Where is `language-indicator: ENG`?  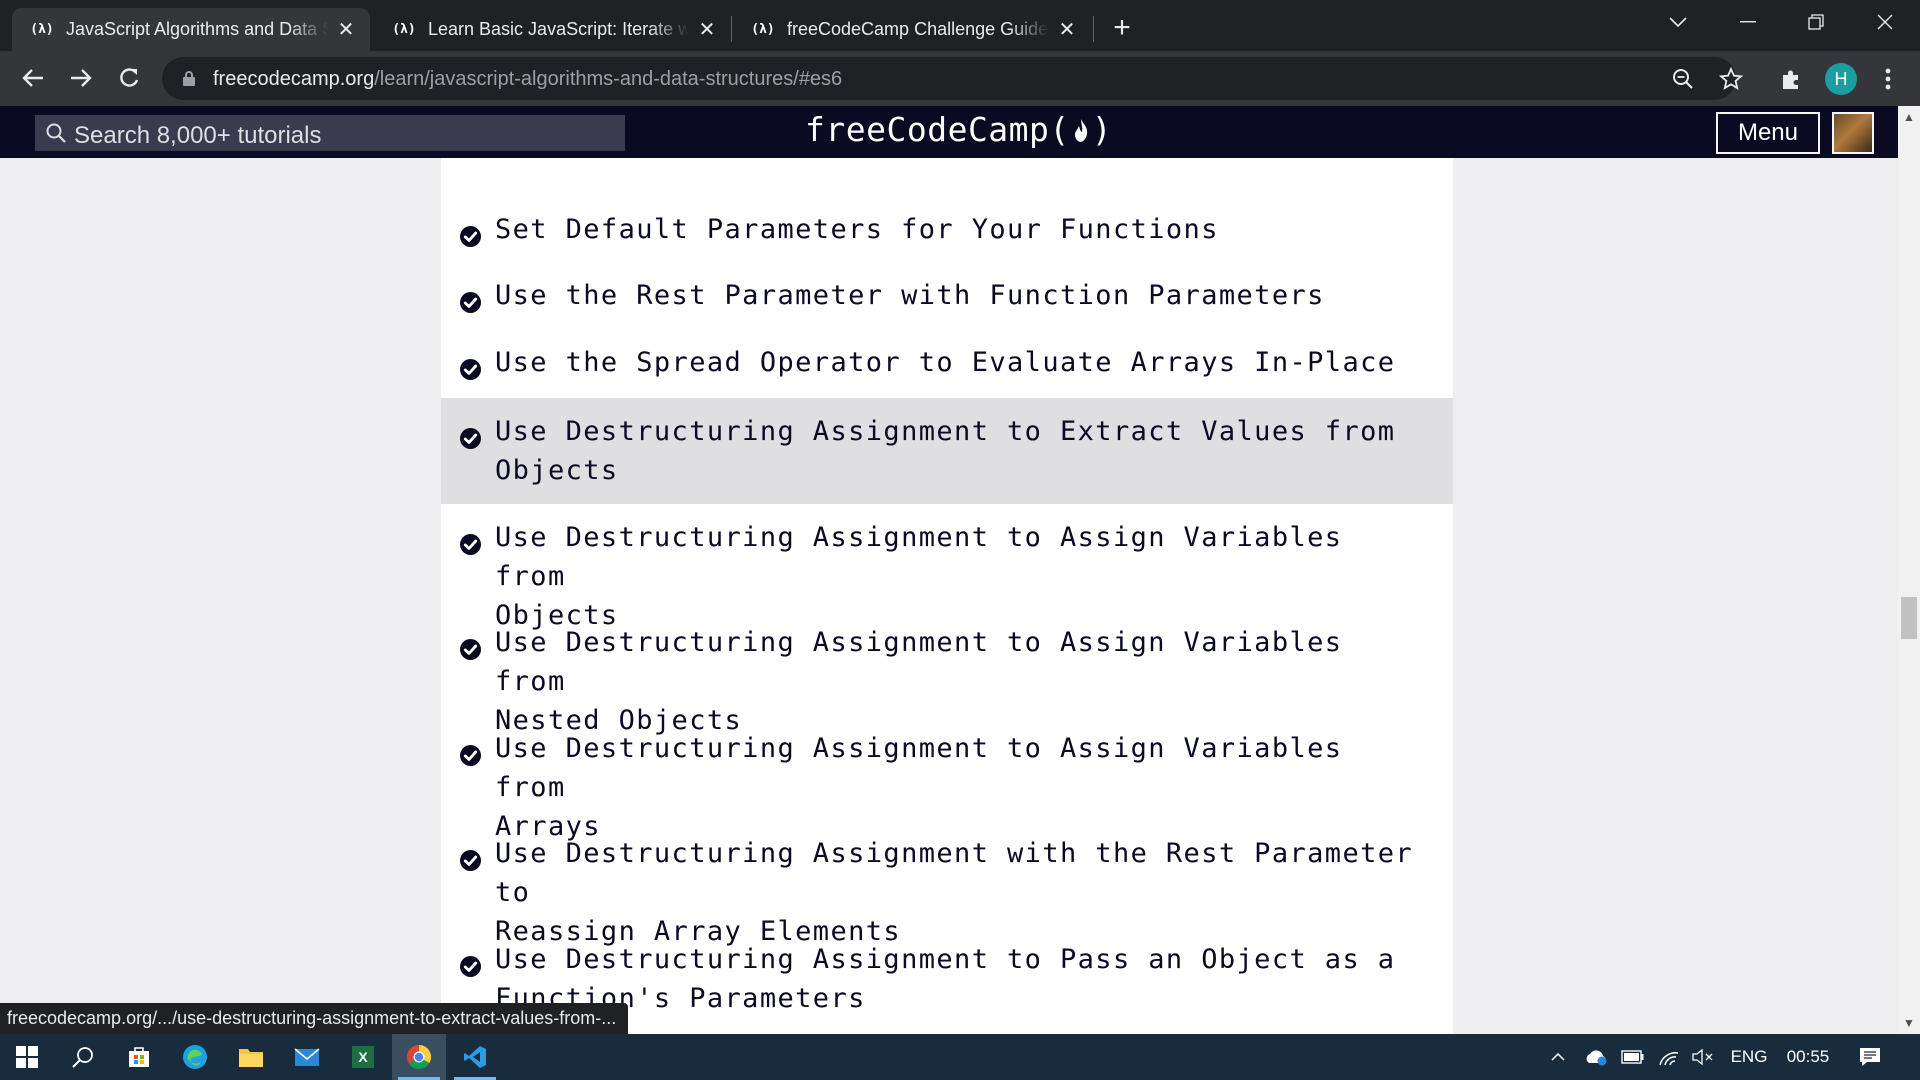 language-indicator: ENG is located at coordinates (1749, 1057).